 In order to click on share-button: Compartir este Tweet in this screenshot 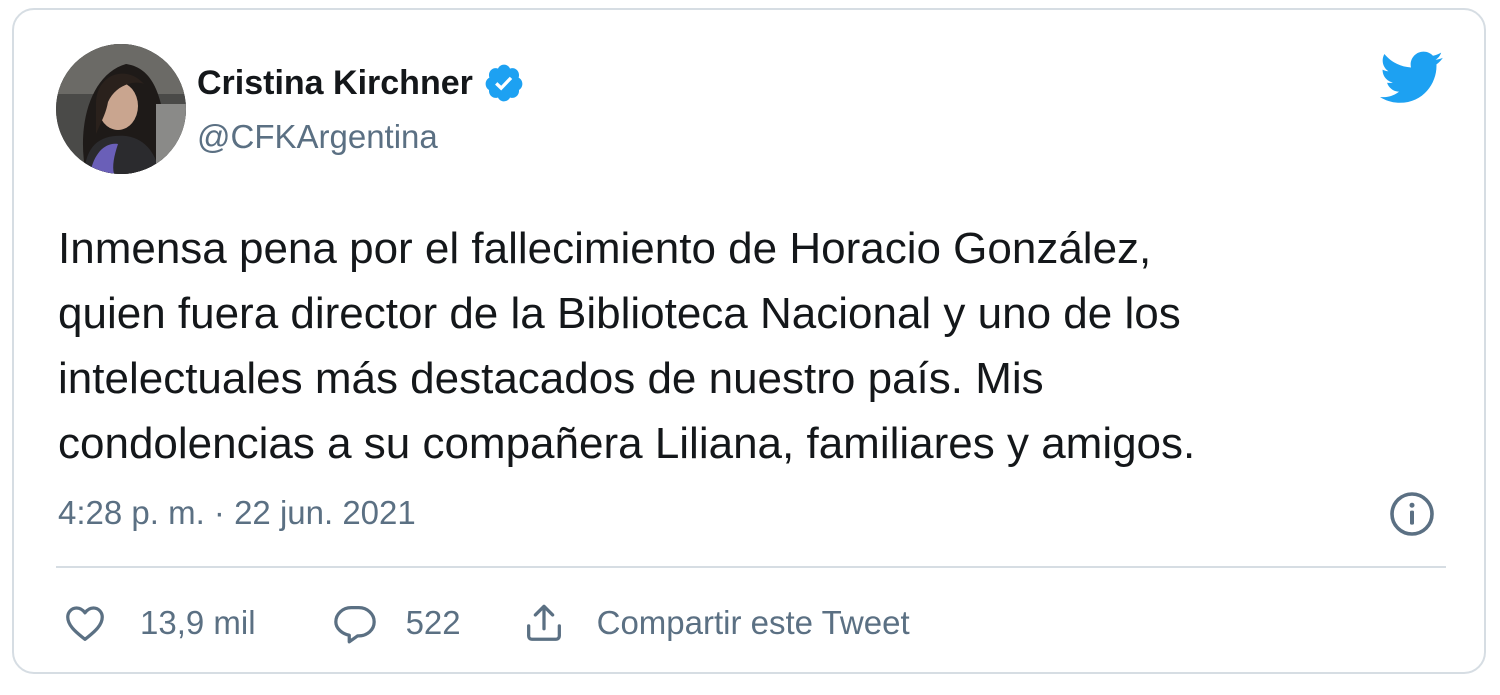, I will do `click(715, 623)`.